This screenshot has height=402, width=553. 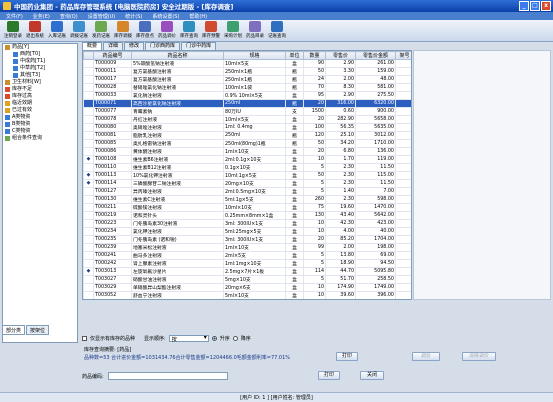 What do you see at coordinates (14, 16) in the screenshot?
I see `menu-item: 文件(F)` at bounding box center [14, 16].